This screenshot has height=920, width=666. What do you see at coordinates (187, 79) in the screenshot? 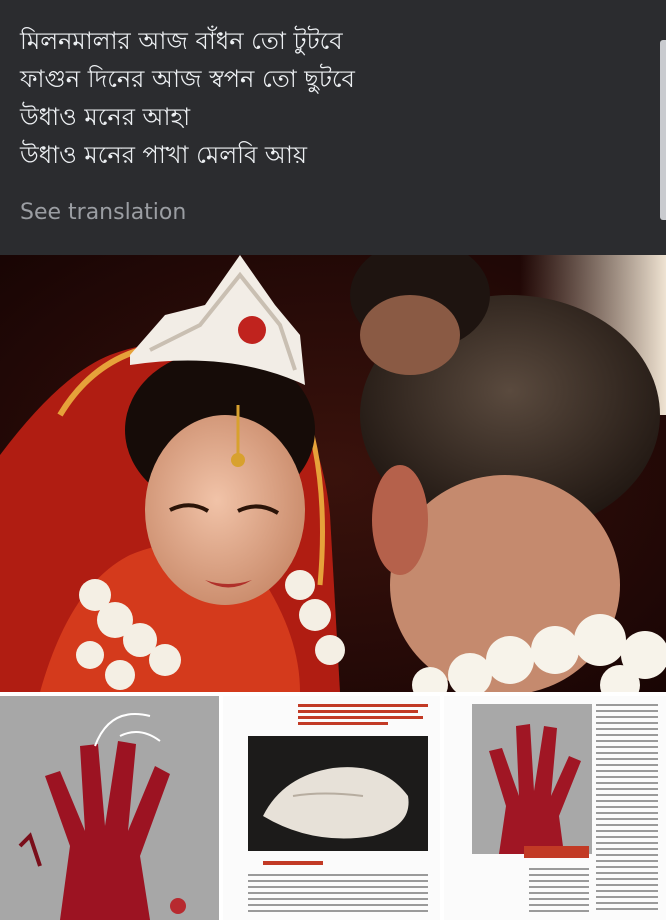
I see `poem-line: ফাগুন দিনের আজ স্বপন তো ছুটবে` at bounding box center [187, 79].